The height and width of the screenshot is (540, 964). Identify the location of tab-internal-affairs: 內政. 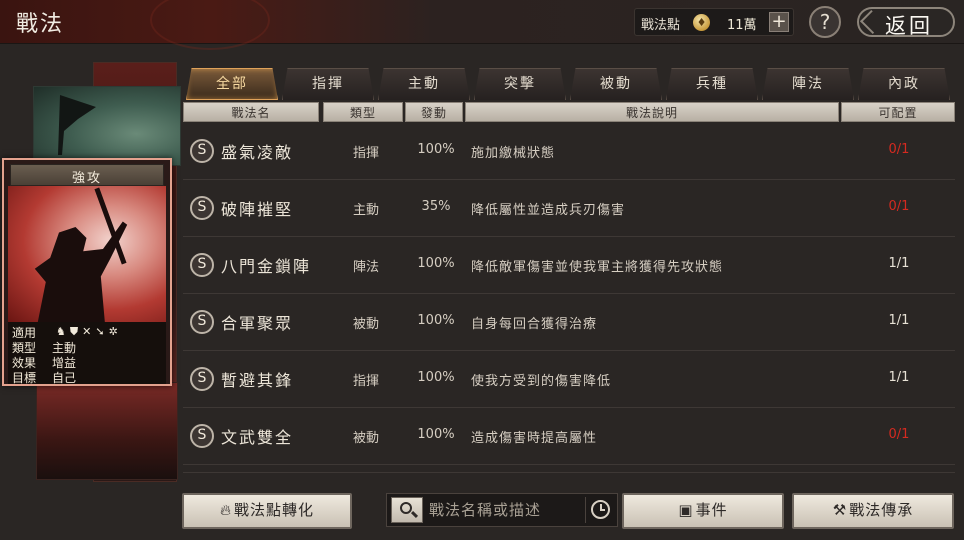
(904, 84).